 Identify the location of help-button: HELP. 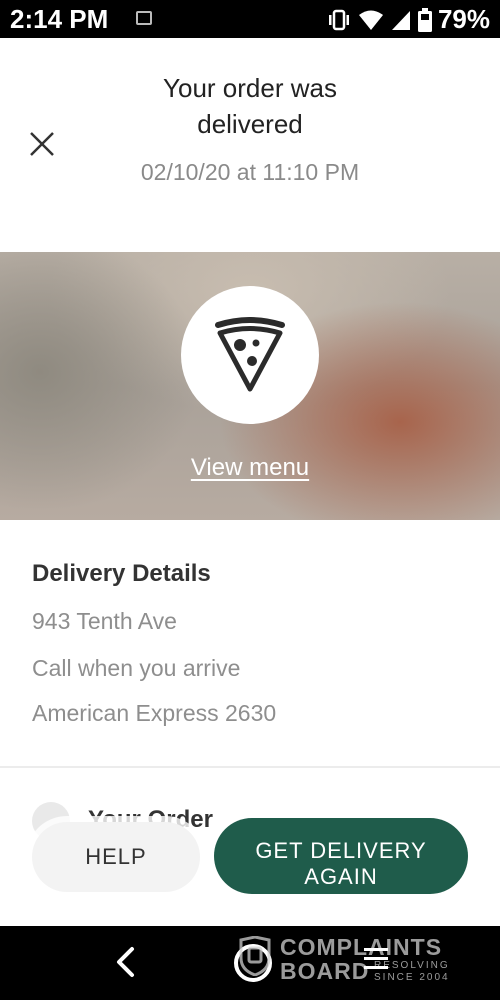
(116, 857).